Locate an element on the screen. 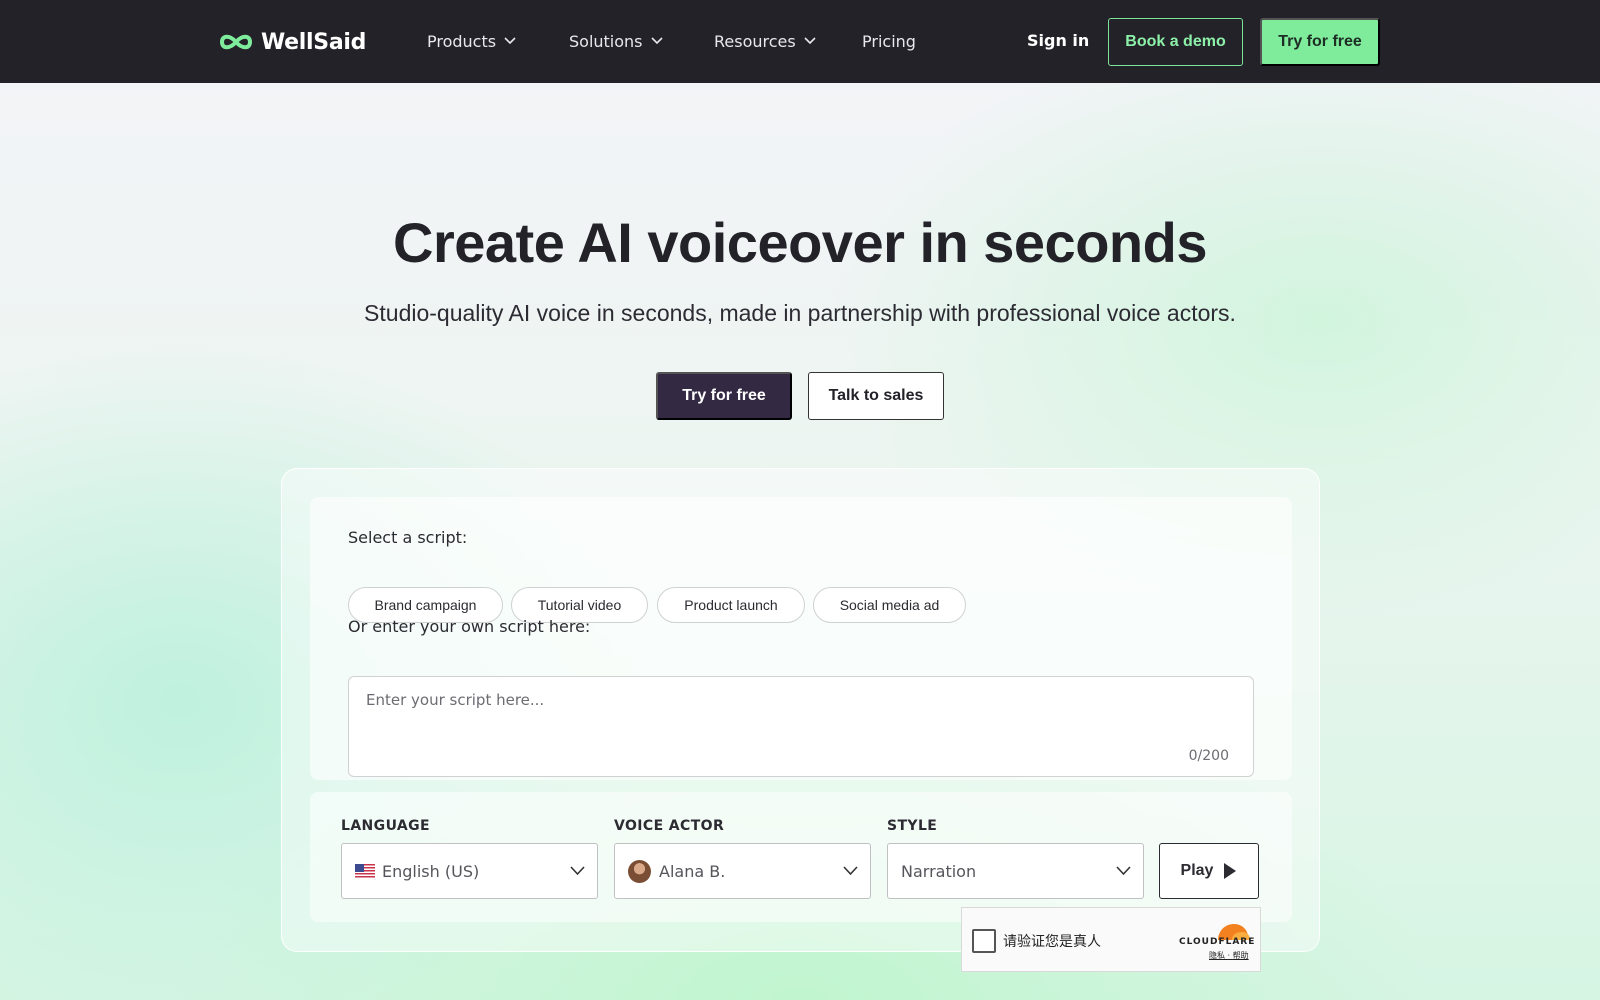 This screenshot has height=1000, width=1600. style-value: Narration is located at coordinates (939, 871).